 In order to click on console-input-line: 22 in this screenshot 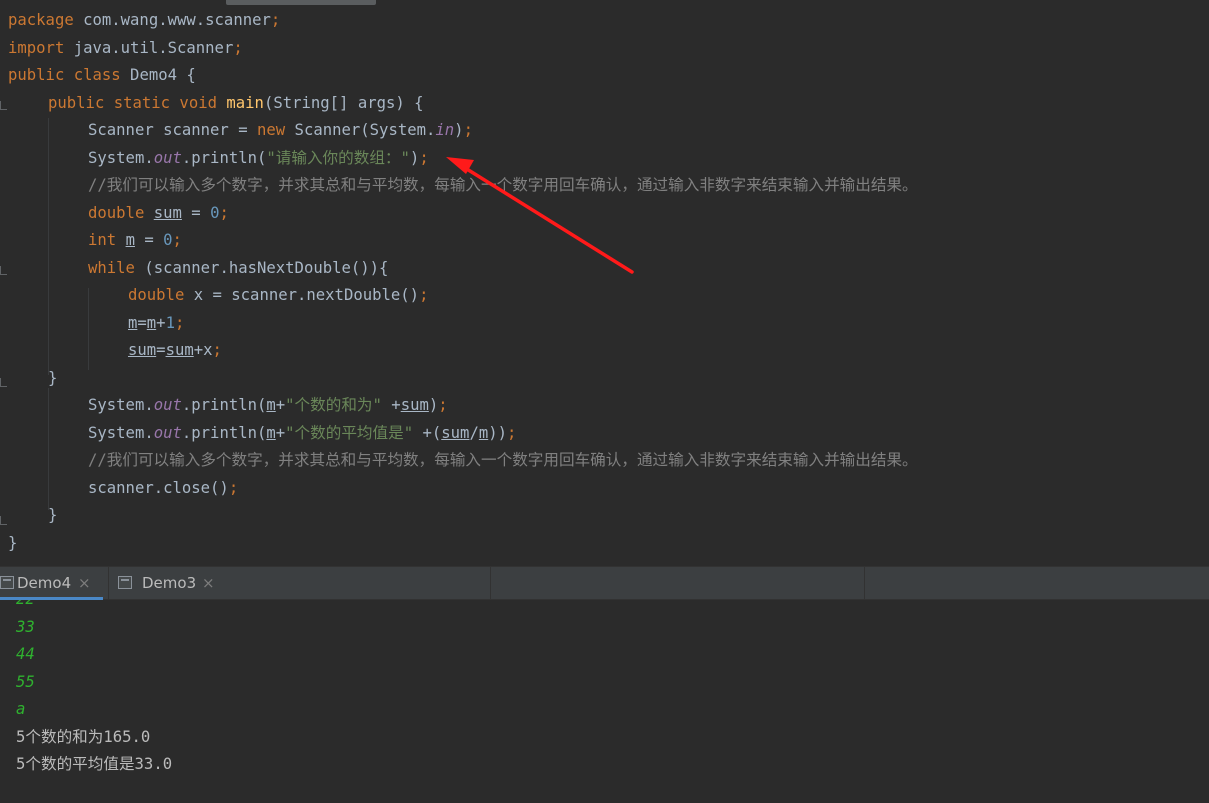, I will do `click(25, 606)`.